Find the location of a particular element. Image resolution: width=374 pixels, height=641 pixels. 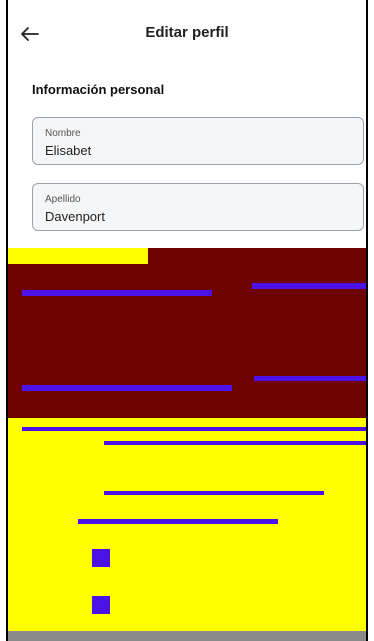

top-app-bar: Editar perfil is located at coordinates (187, 35).